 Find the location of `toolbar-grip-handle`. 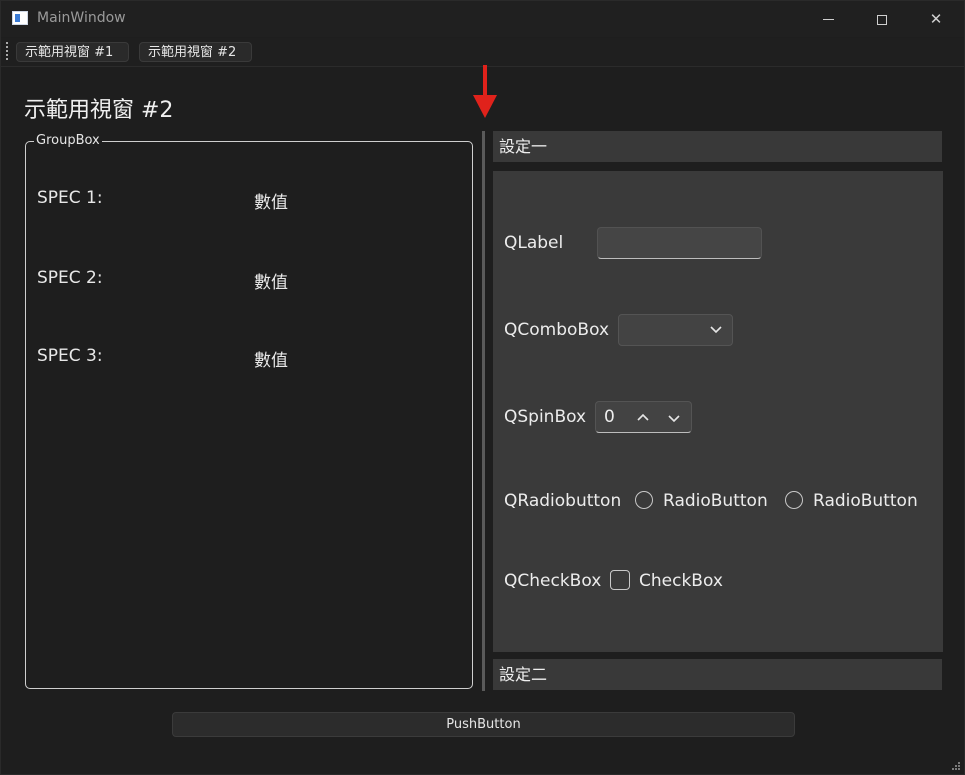

toolbar-grip-handle is located at coordinates (7, 52).